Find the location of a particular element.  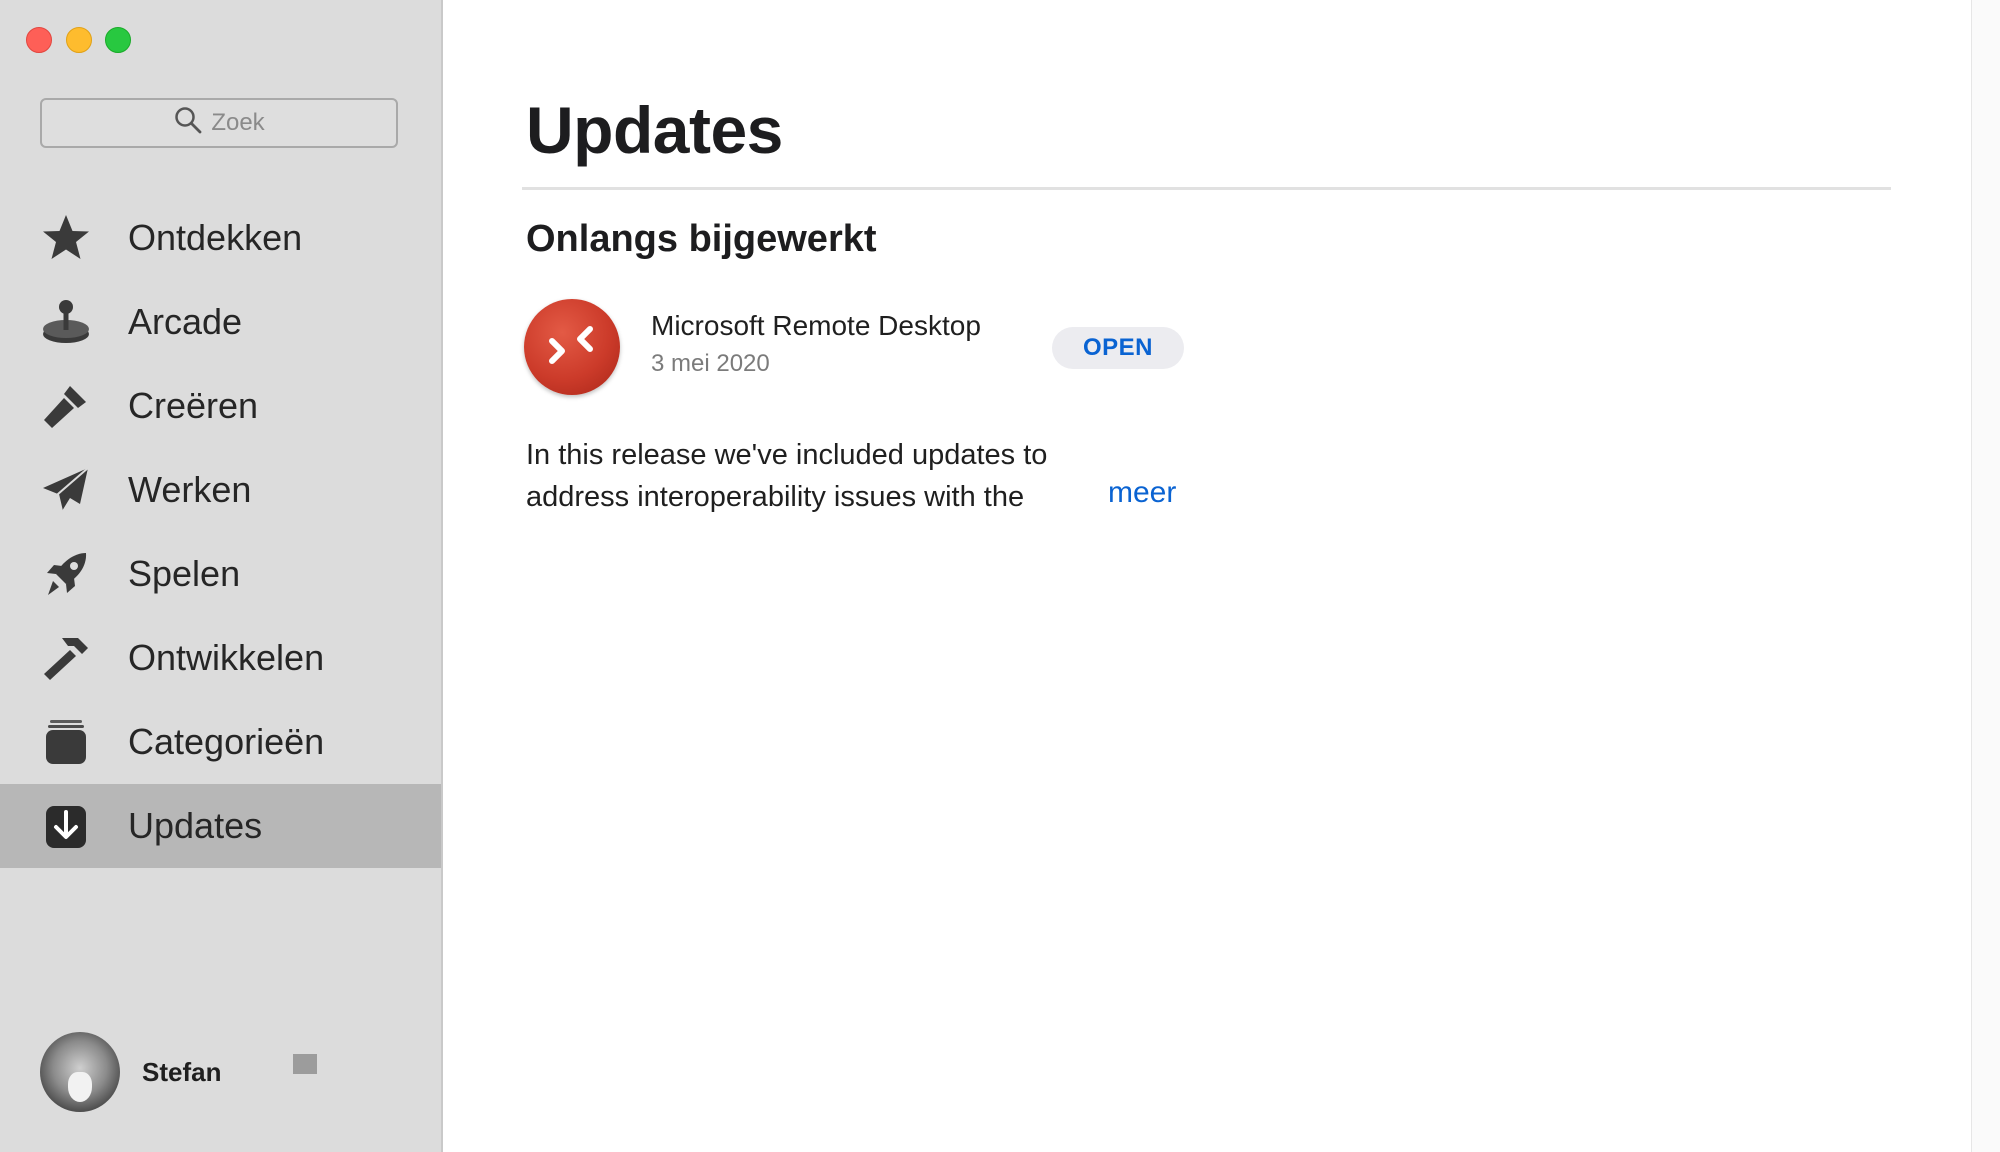

title-divider is located at coordinates (1206, 188).